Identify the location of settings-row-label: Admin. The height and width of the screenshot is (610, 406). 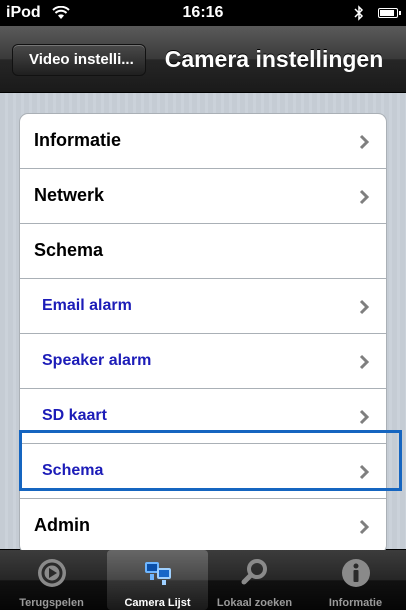
(62, 525).